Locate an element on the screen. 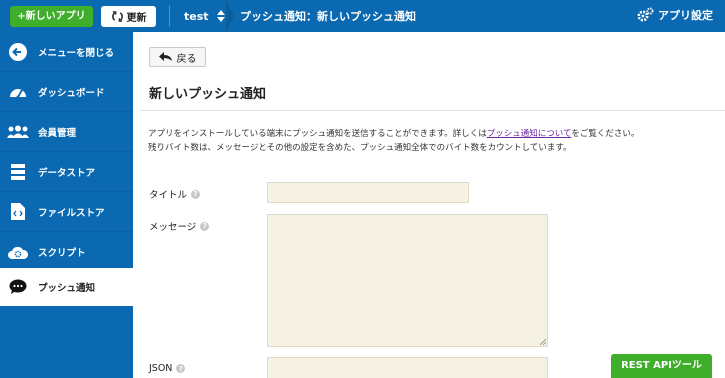 Image resolution: width=725 pixels, height=378 pixels. sidebar-item-label: ダッシュボード is located at coordinates (71, 93).